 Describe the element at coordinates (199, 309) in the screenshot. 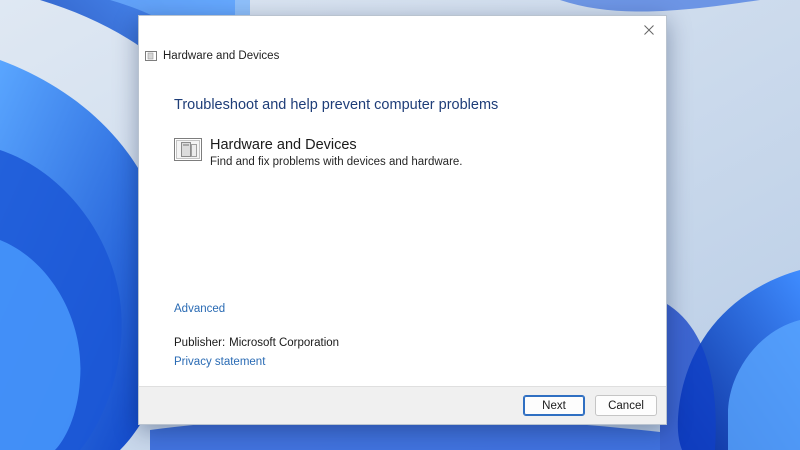

I see `advanced-link: Advanced` at that location.